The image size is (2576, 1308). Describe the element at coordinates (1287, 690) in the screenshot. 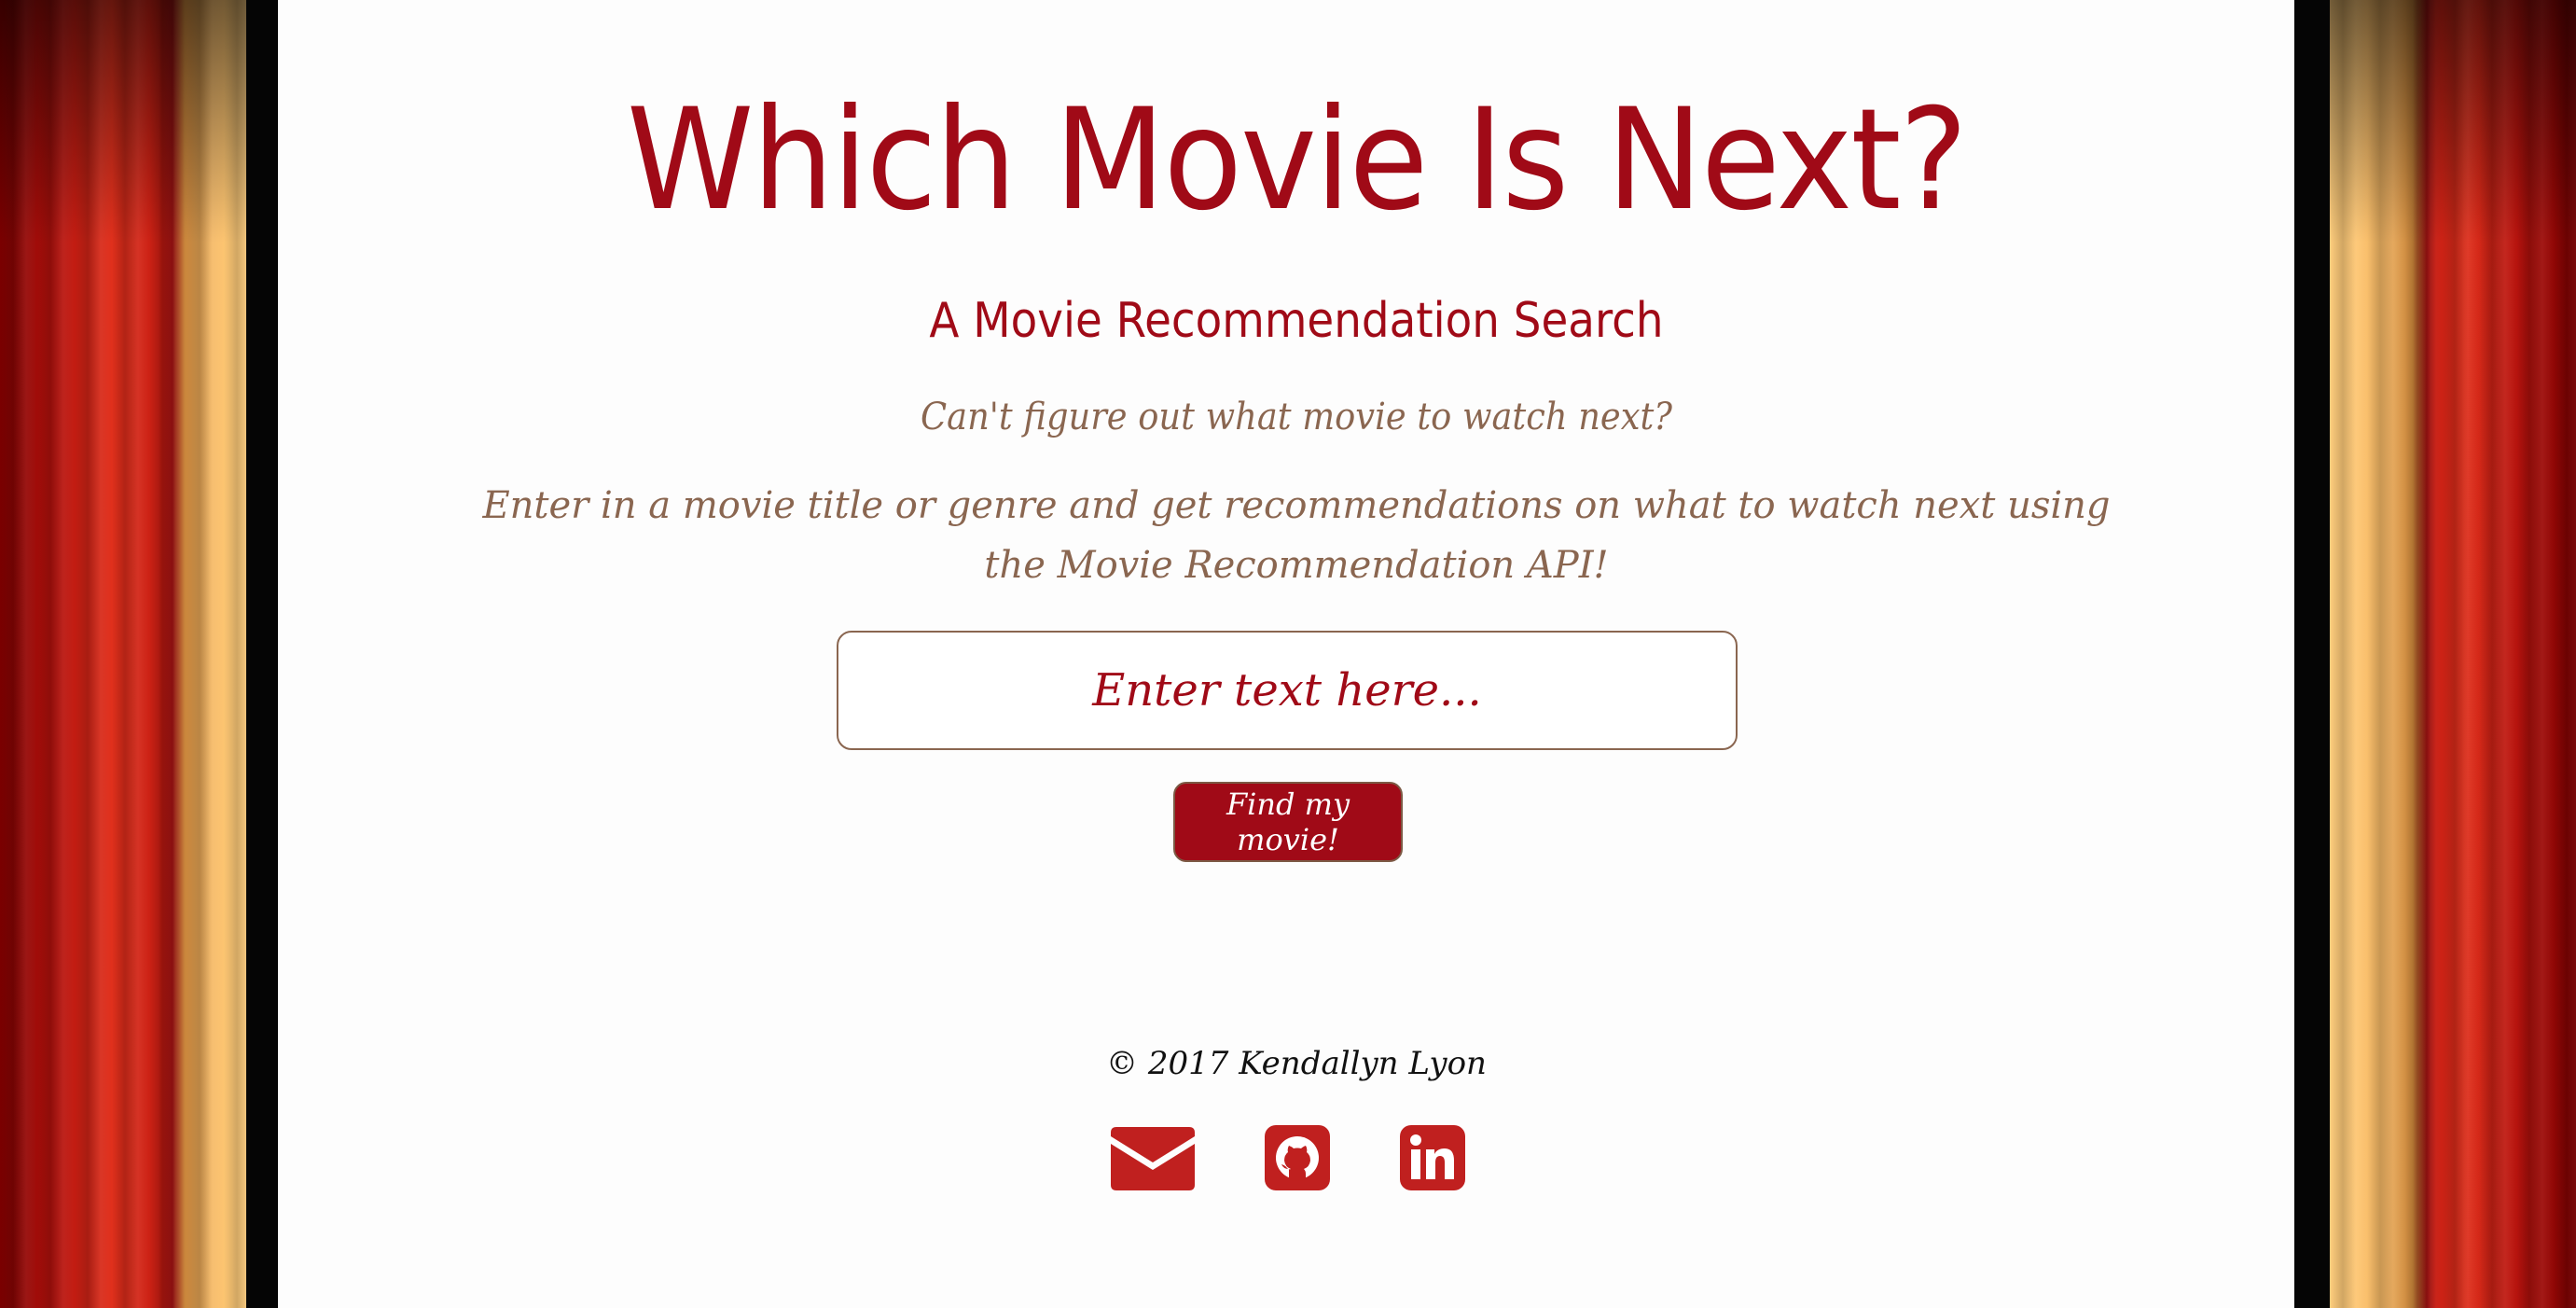

I see `search-input` at that location.